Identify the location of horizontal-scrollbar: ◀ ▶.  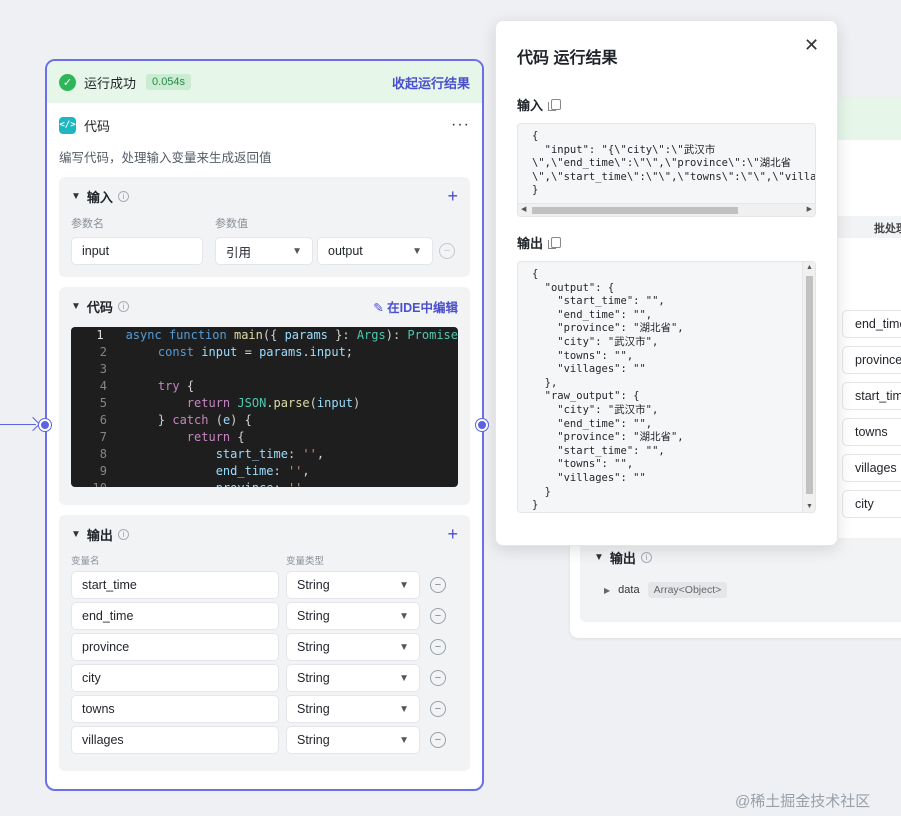
(666, 209).